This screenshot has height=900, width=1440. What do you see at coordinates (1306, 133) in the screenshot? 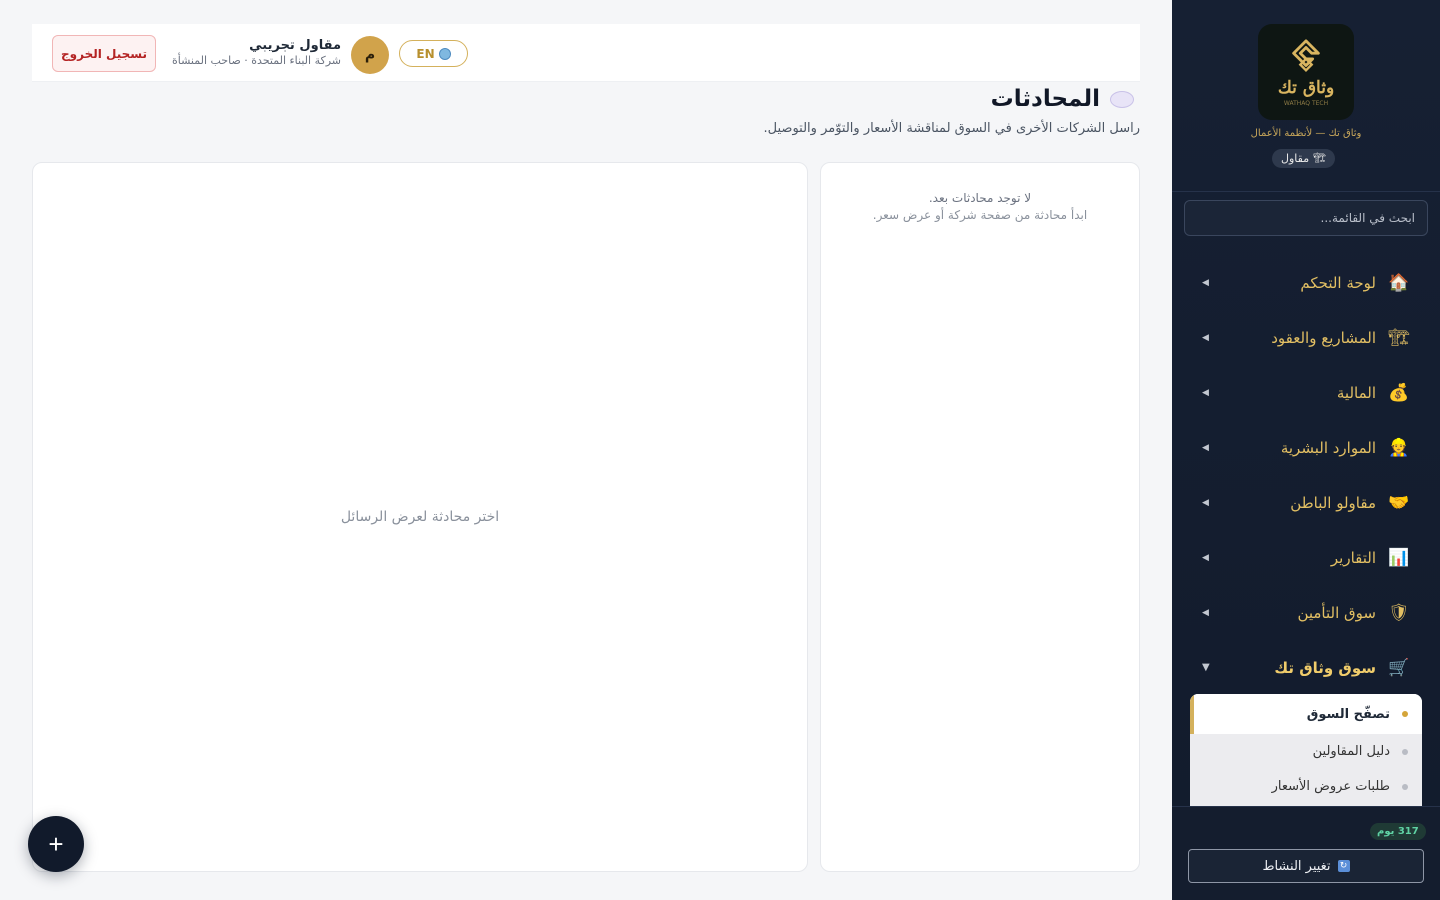
I see `brand-tagline: وثاق تك — لأنظمة الأعمال` at bounding box center [1306, 133].